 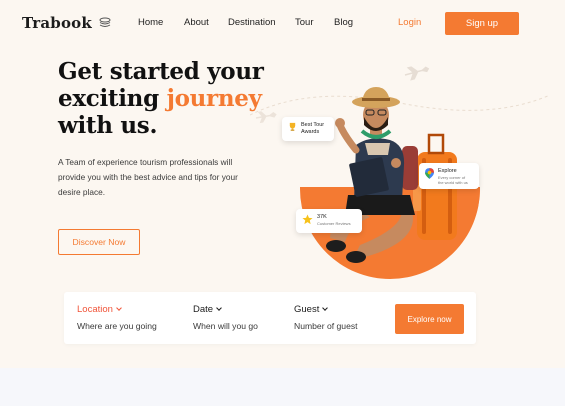 I want to click on trophy-icon, so click(x=292, y=126).